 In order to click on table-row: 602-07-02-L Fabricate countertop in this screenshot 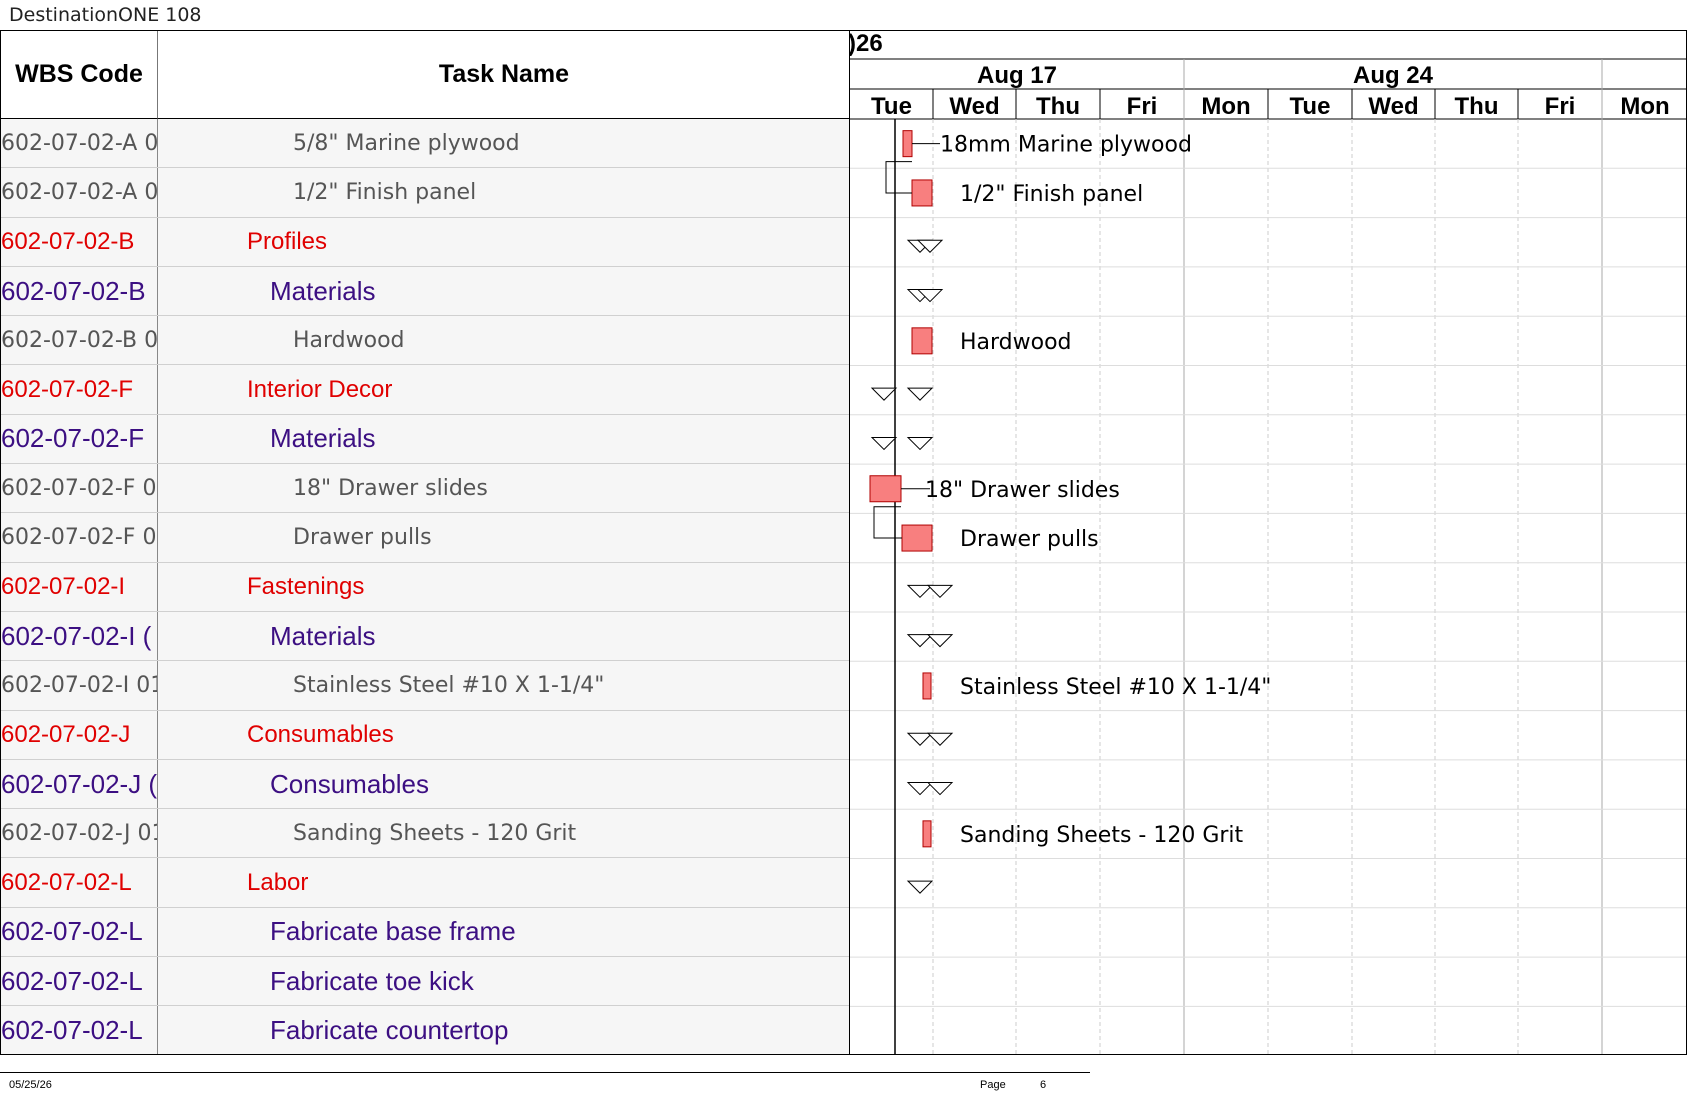, I will do `click(425, 1030)`.